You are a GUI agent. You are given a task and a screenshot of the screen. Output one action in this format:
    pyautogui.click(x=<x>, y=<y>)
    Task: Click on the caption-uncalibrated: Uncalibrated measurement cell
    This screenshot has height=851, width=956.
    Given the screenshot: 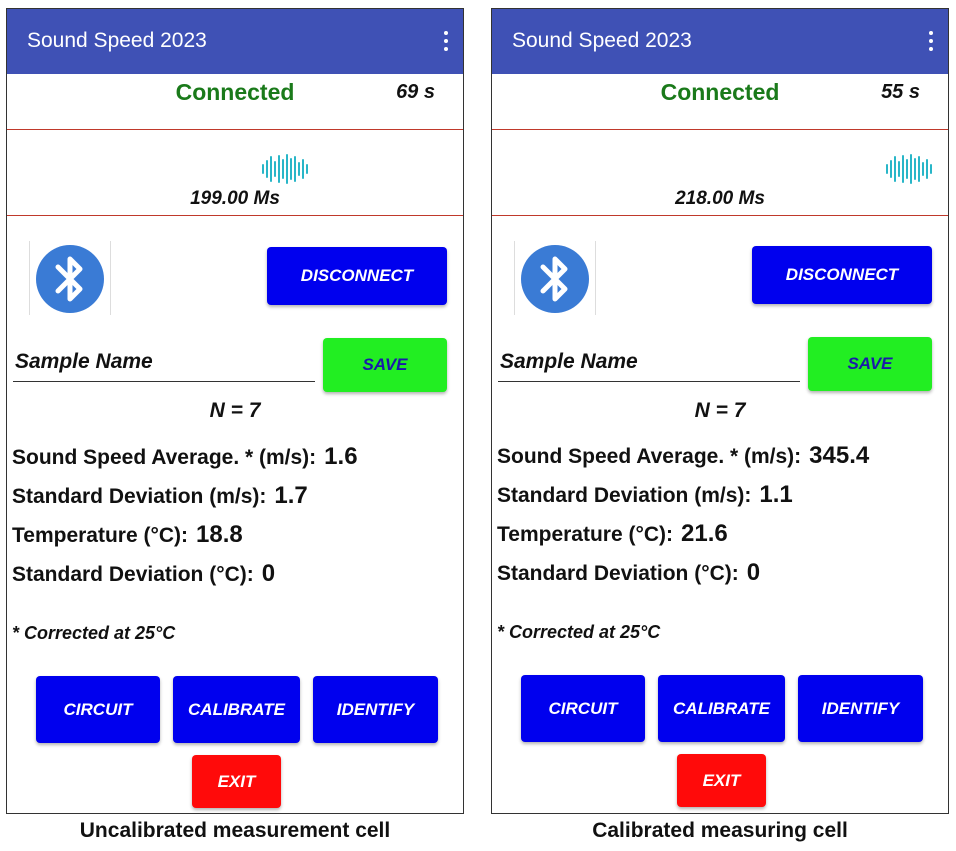 What is the action you would take?
    pyautogui.click(x=235, y=830)
    